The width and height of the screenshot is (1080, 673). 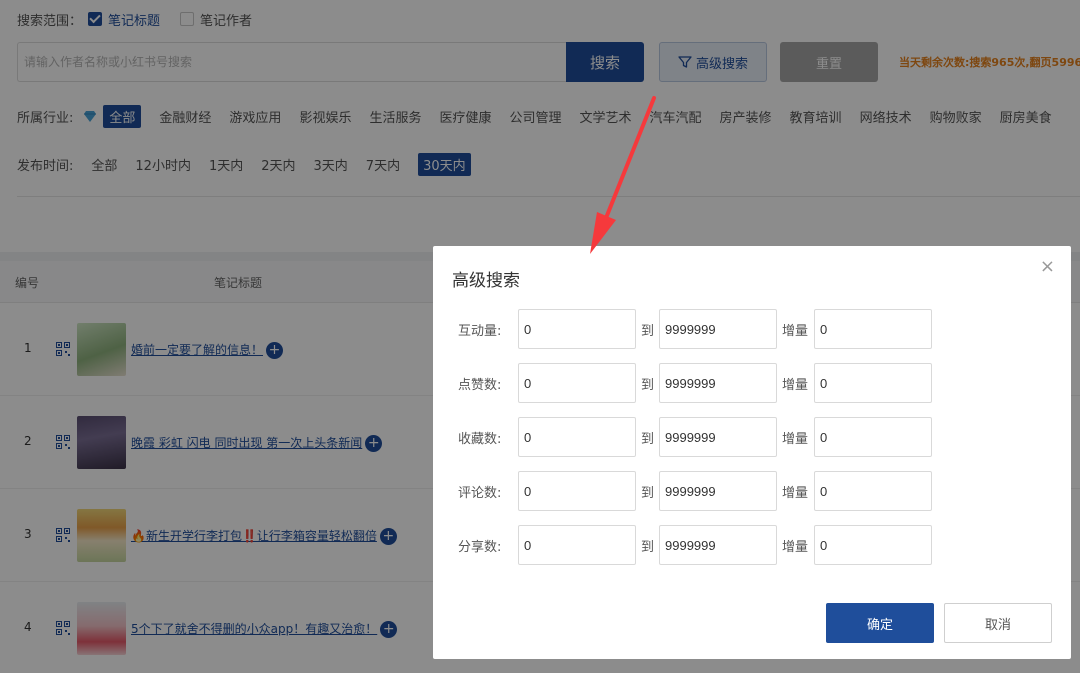 What do you see at coordinates (480, 385) in the screenshot?
I see `range-label: 点赞数:` at bounding box center [480, 385].